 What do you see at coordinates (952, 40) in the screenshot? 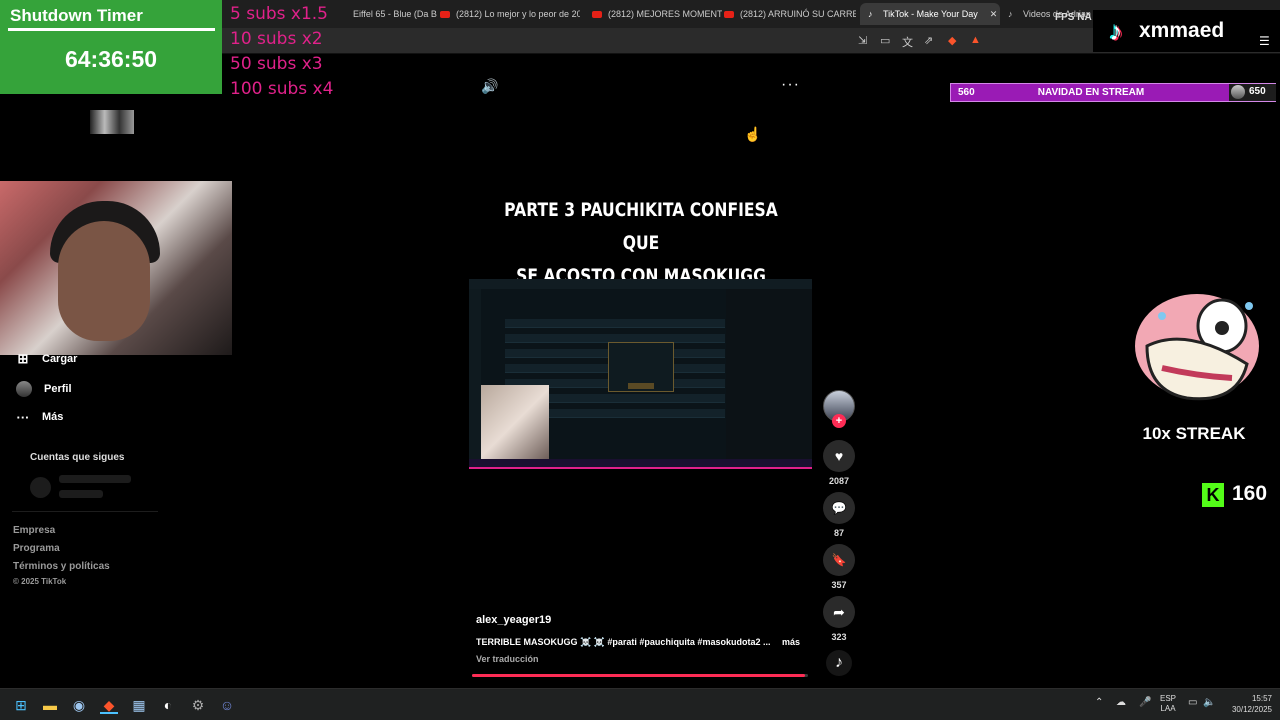
I see `brave-shield-icon: ◆` at bounding box center [952, 40].